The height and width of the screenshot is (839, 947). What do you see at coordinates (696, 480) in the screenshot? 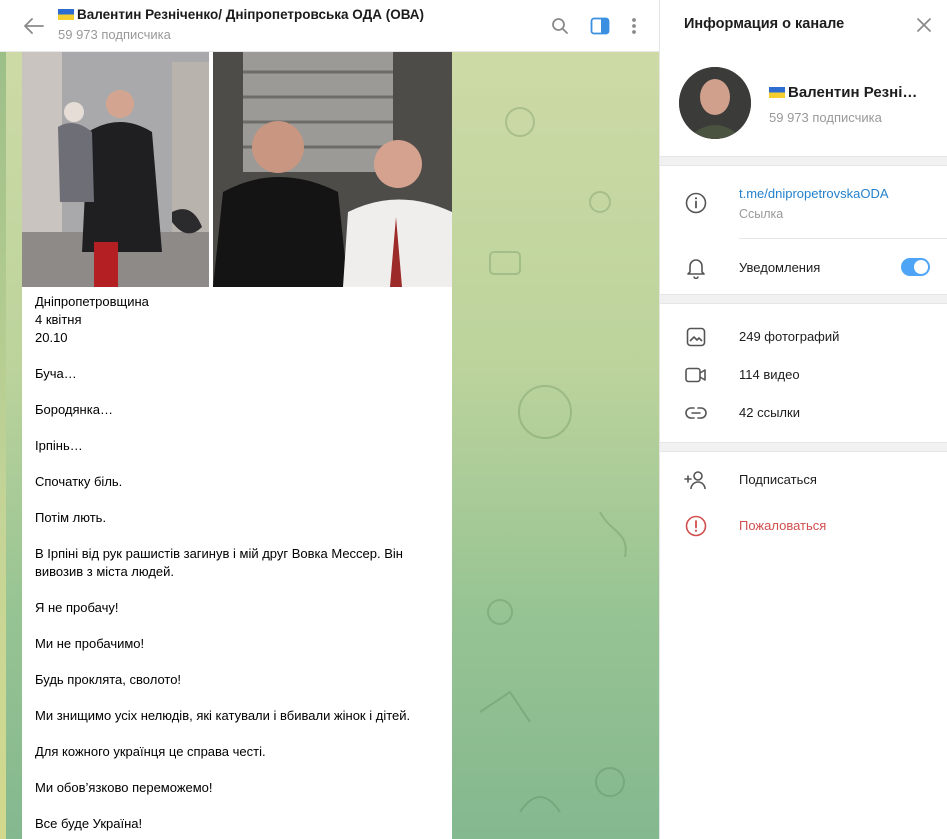
I see `add-user-icon` at bounding box center [696, 480].